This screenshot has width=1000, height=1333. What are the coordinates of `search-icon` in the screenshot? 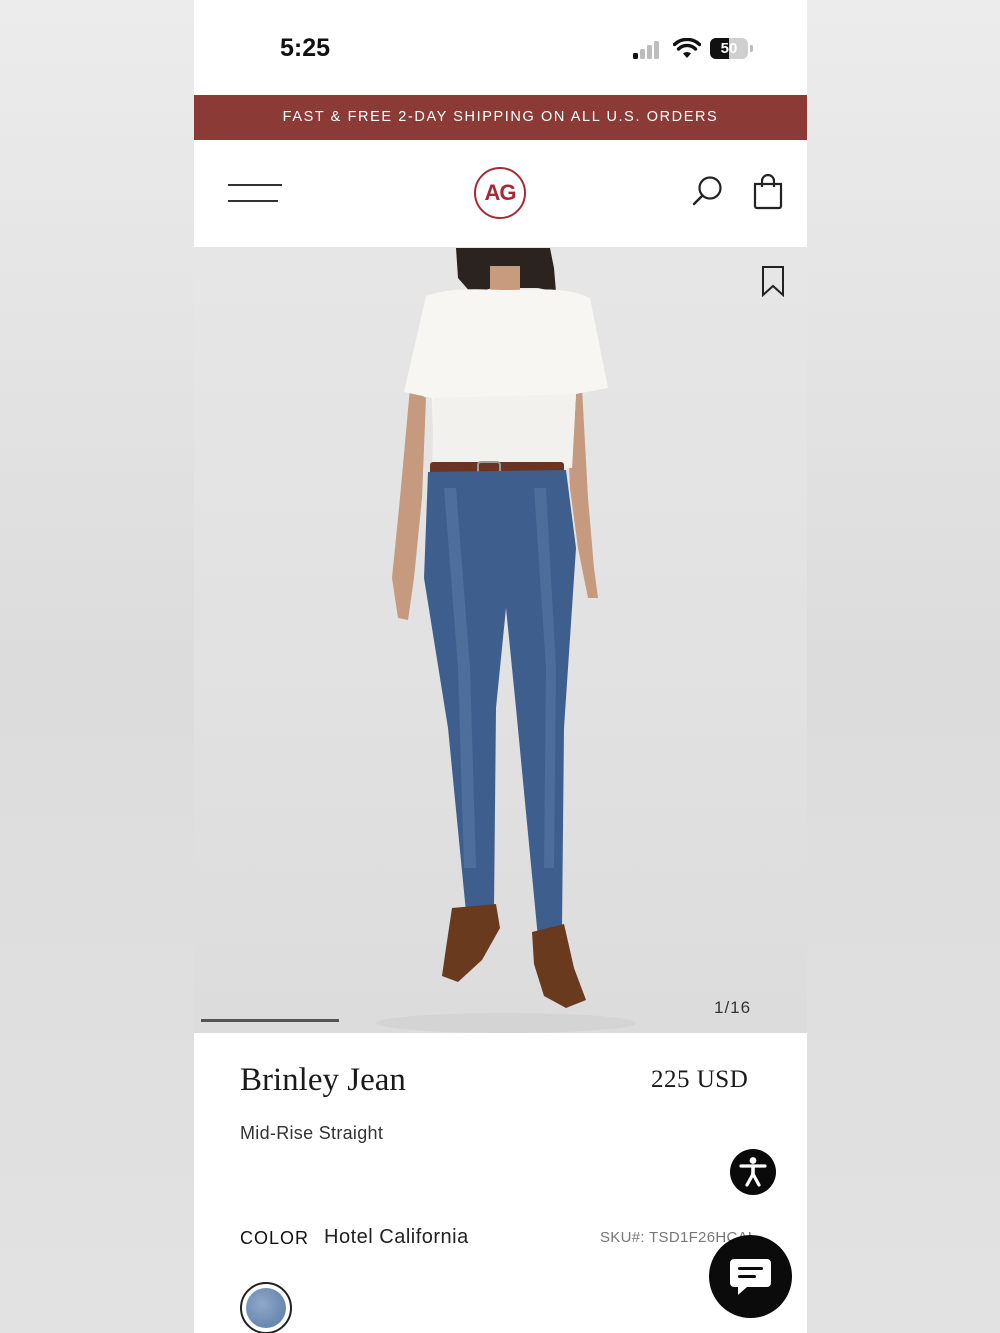 It's located at (708, 191).